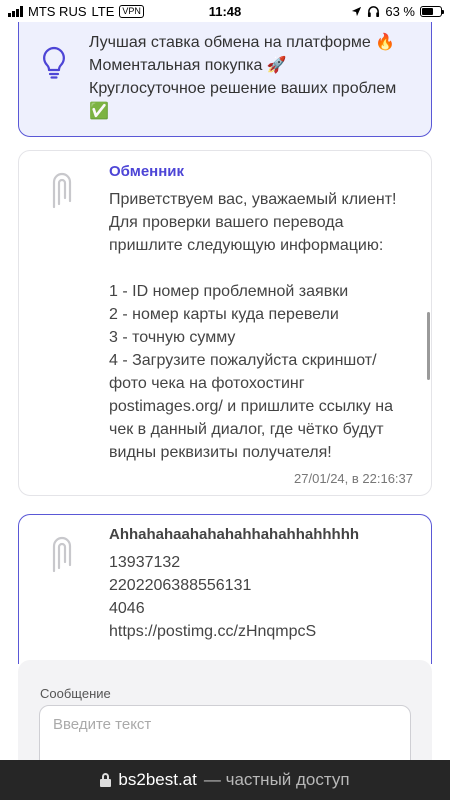 The width and height of the screenshot is (450, 800). I want to click on status-bar-left: MTS RUS LTE VPN, so click(76, 11).